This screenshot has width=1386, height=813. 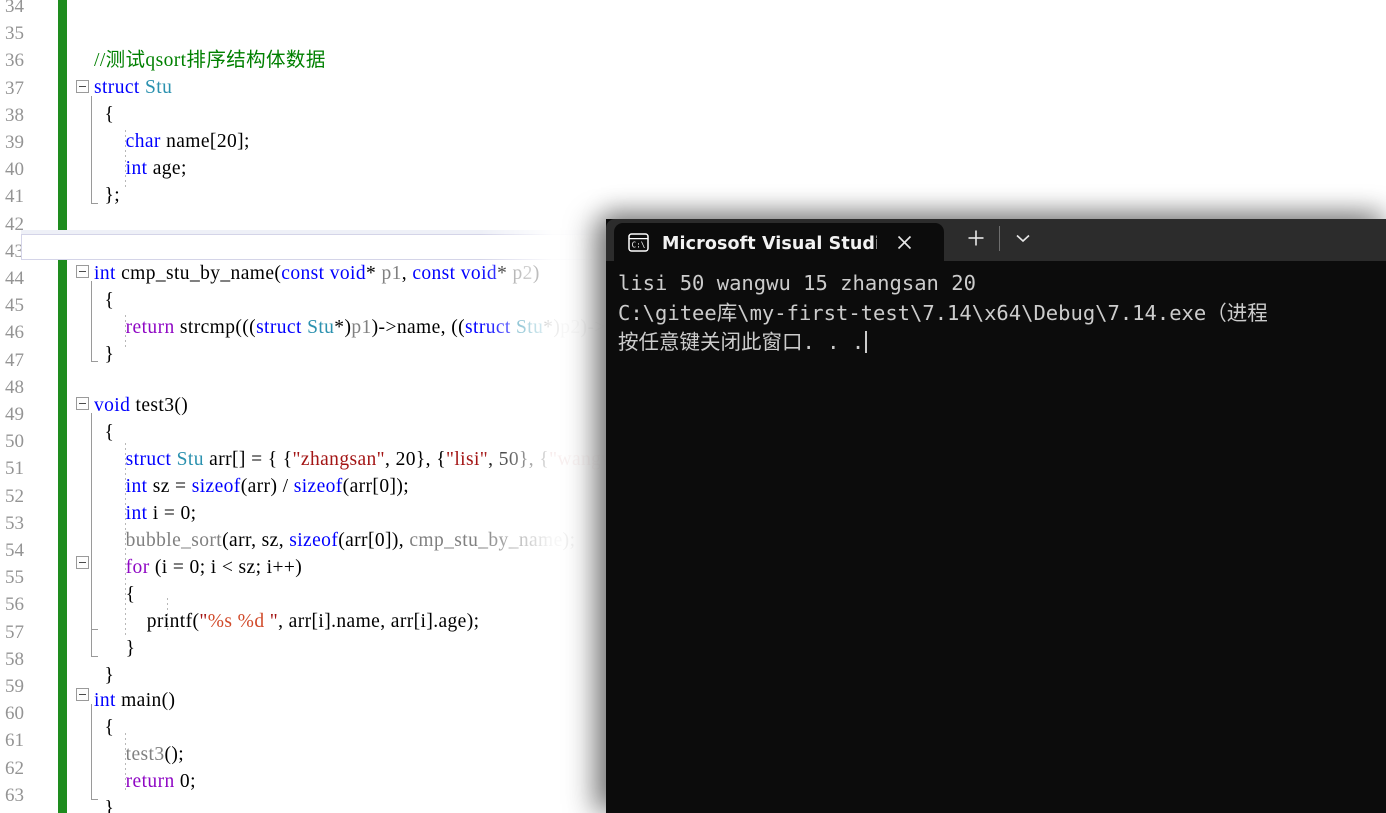 I want to click on line-number: 50, so click(x=14, y=442).